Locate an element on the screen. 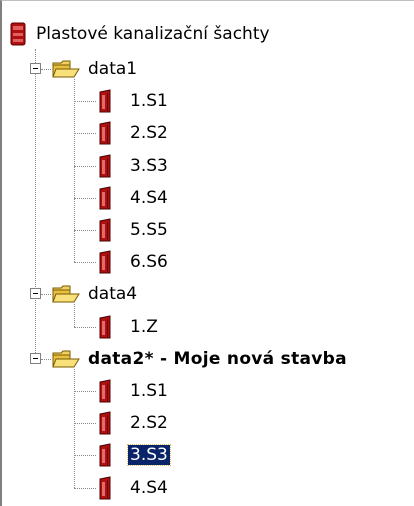  manhole-root-icon is located at coordinates (18, 34).